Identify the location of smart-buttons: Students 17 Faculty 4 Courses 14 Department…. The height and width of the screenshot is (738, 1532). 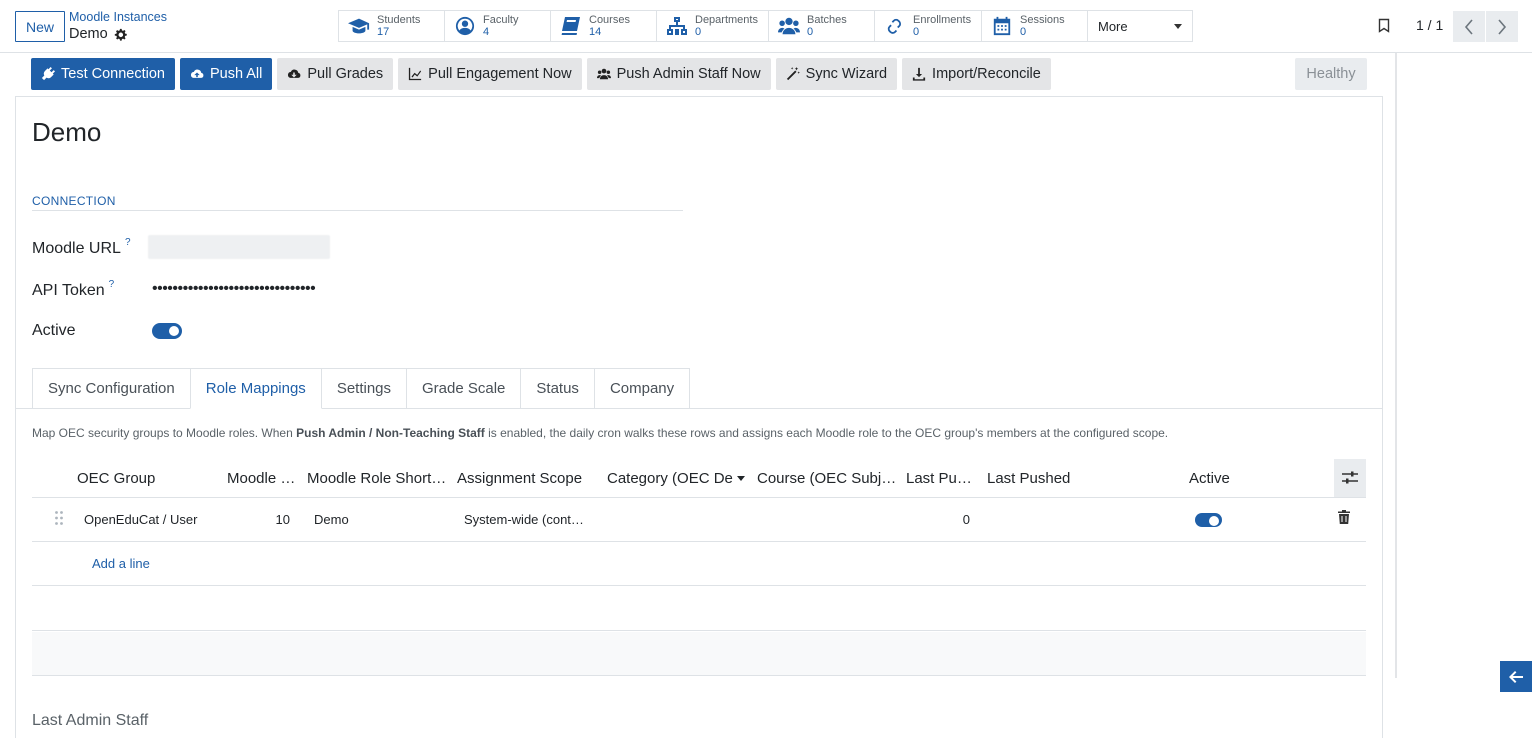
(765, 26).